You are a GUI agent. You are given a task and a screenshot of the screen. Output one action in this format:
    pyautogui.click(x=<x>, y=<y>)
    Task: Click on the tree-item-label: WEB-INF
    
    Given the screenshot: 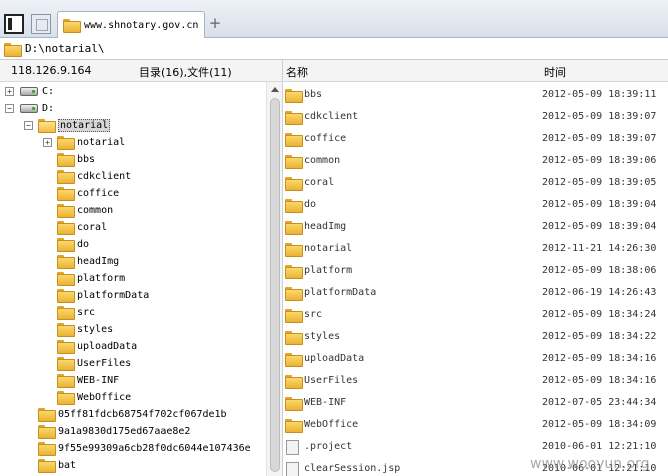 What is the action you would take?
    pyautogui.click(x=98, y=380)
    